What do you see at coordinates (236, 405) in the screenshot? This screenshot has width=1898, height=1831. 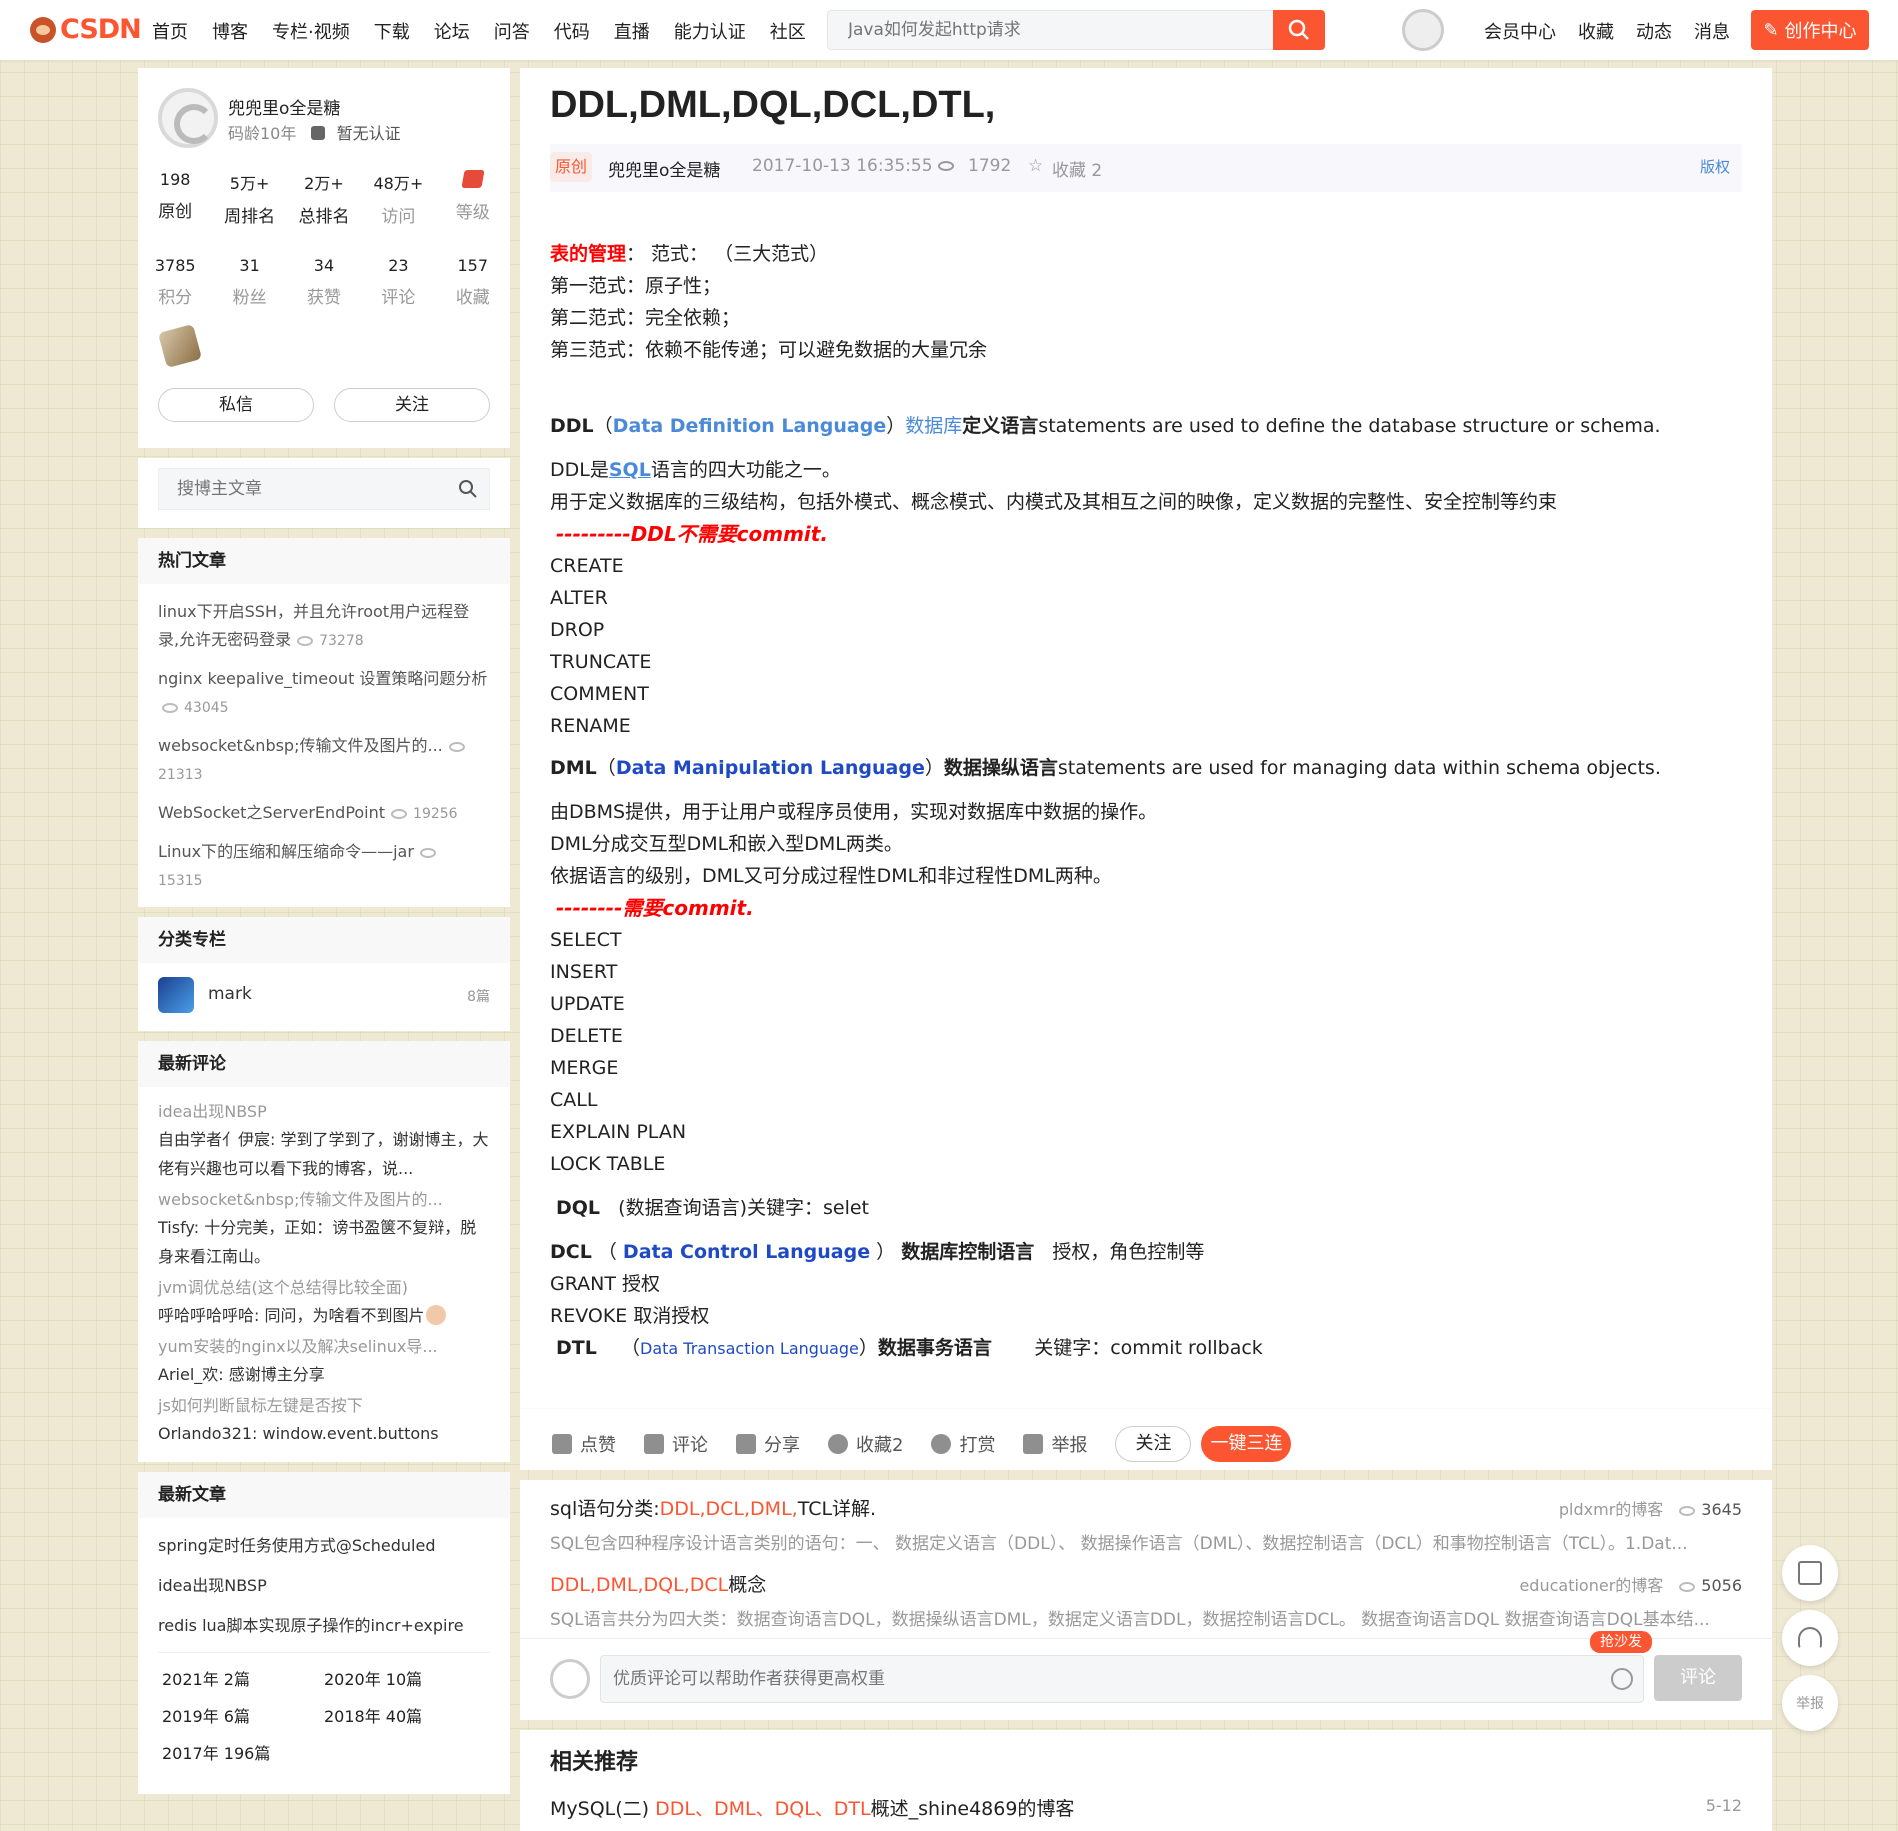 I see `private-message-button: 私信` at bounding box center [236, 405].